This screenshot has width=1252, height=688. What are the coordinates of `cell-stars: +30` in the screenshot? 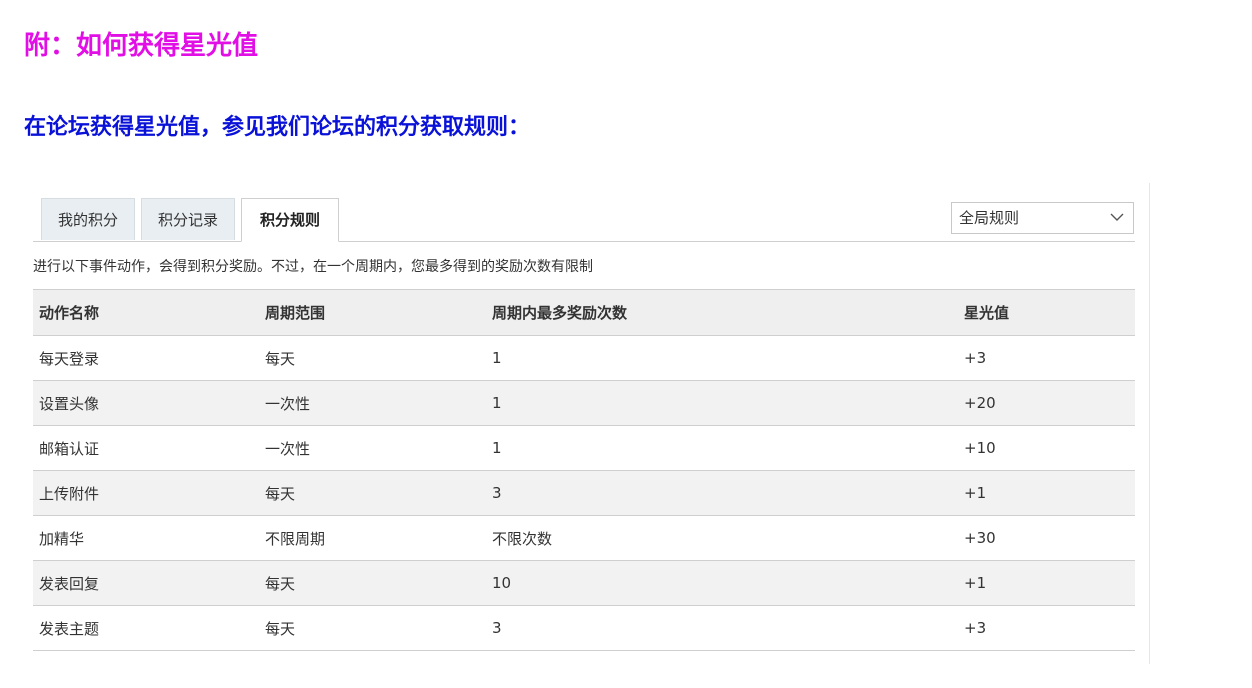 It's located at (1046, 538).